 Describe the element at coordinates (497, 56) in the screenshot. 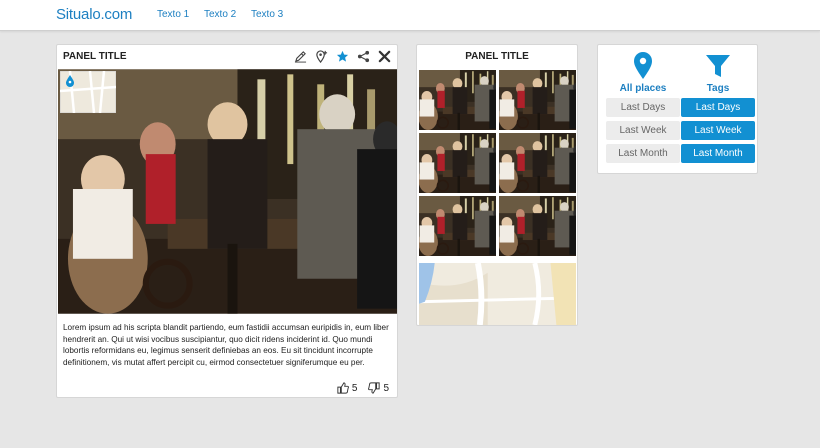

I see `gallery-panel-title: PANEL TITLE` at that location.